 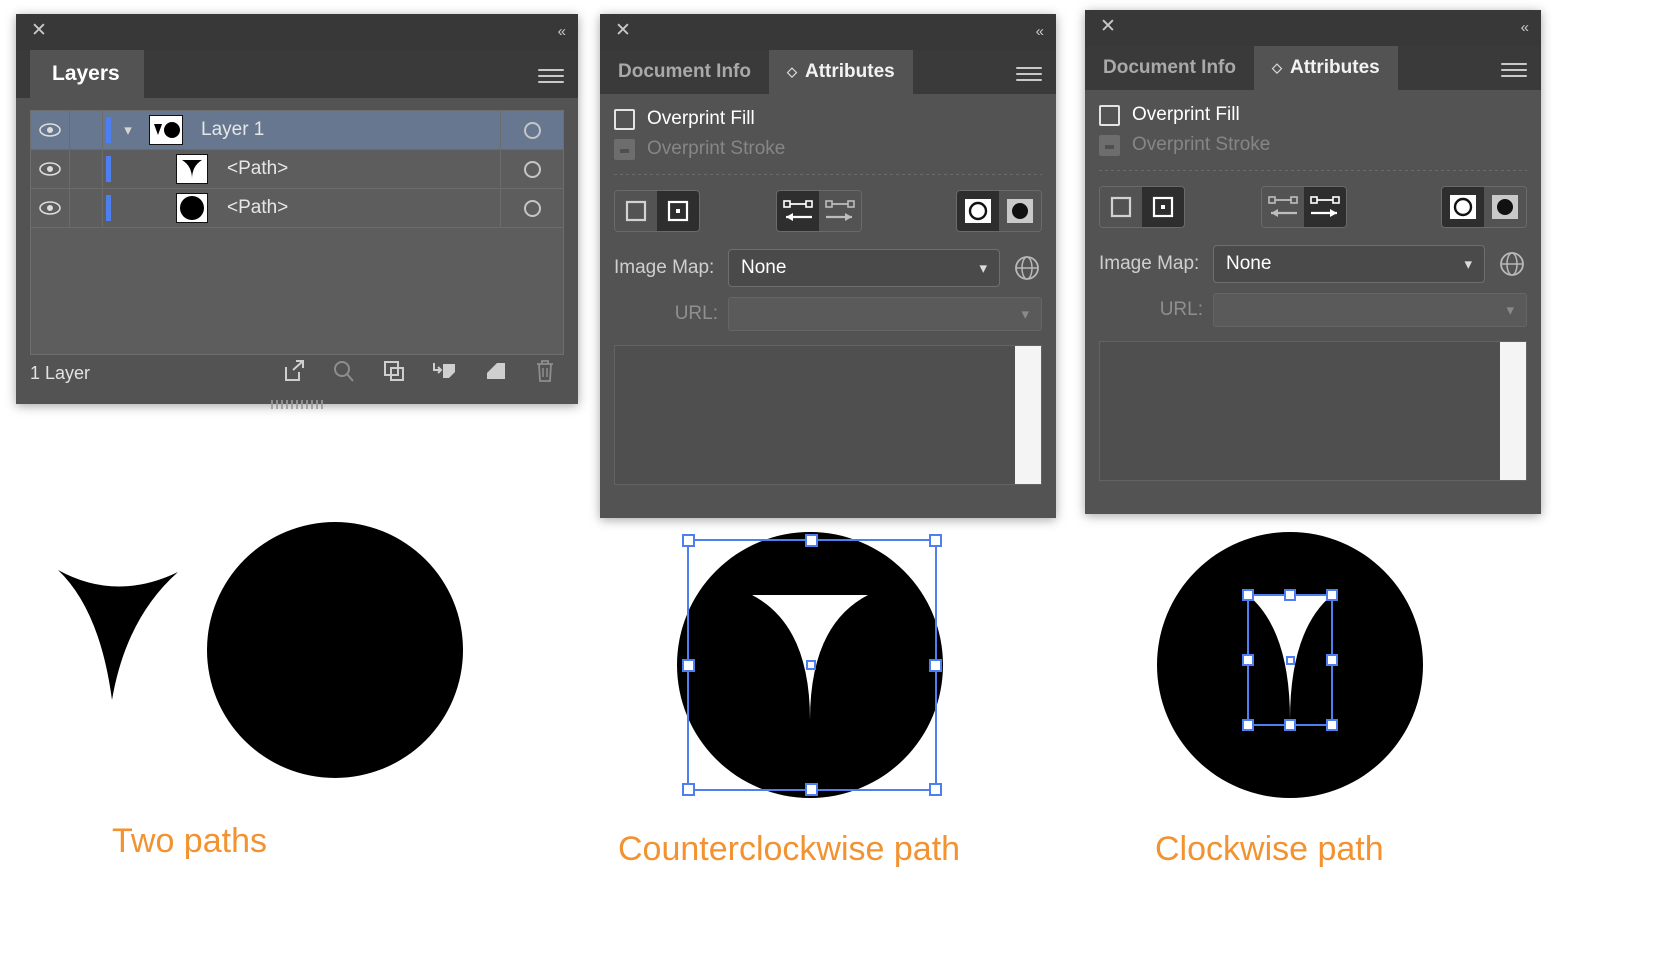 I want to click on locate-object-icon, so click(x=294, y=373).